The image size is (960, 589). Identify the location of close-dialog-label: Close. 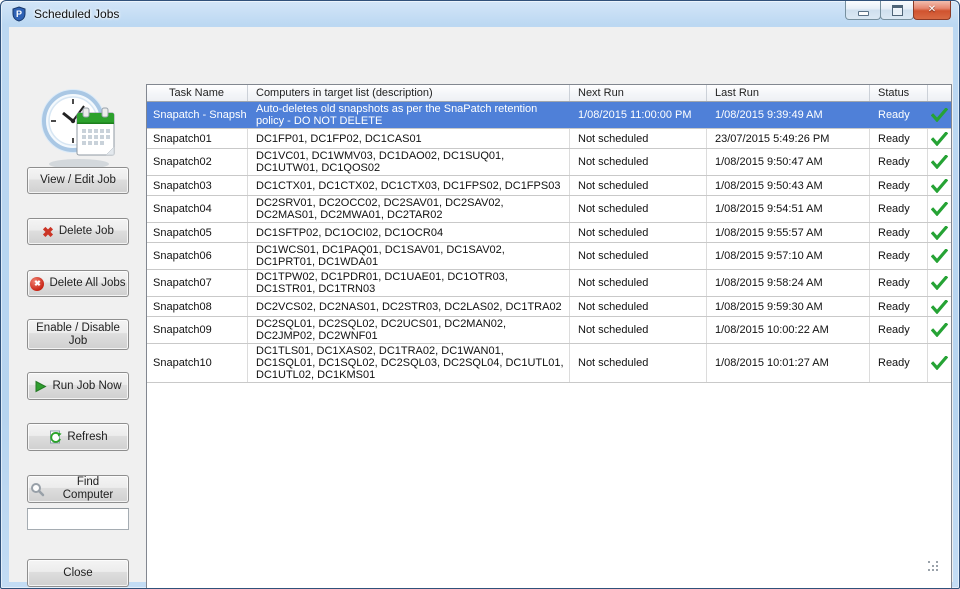
(78, 572).